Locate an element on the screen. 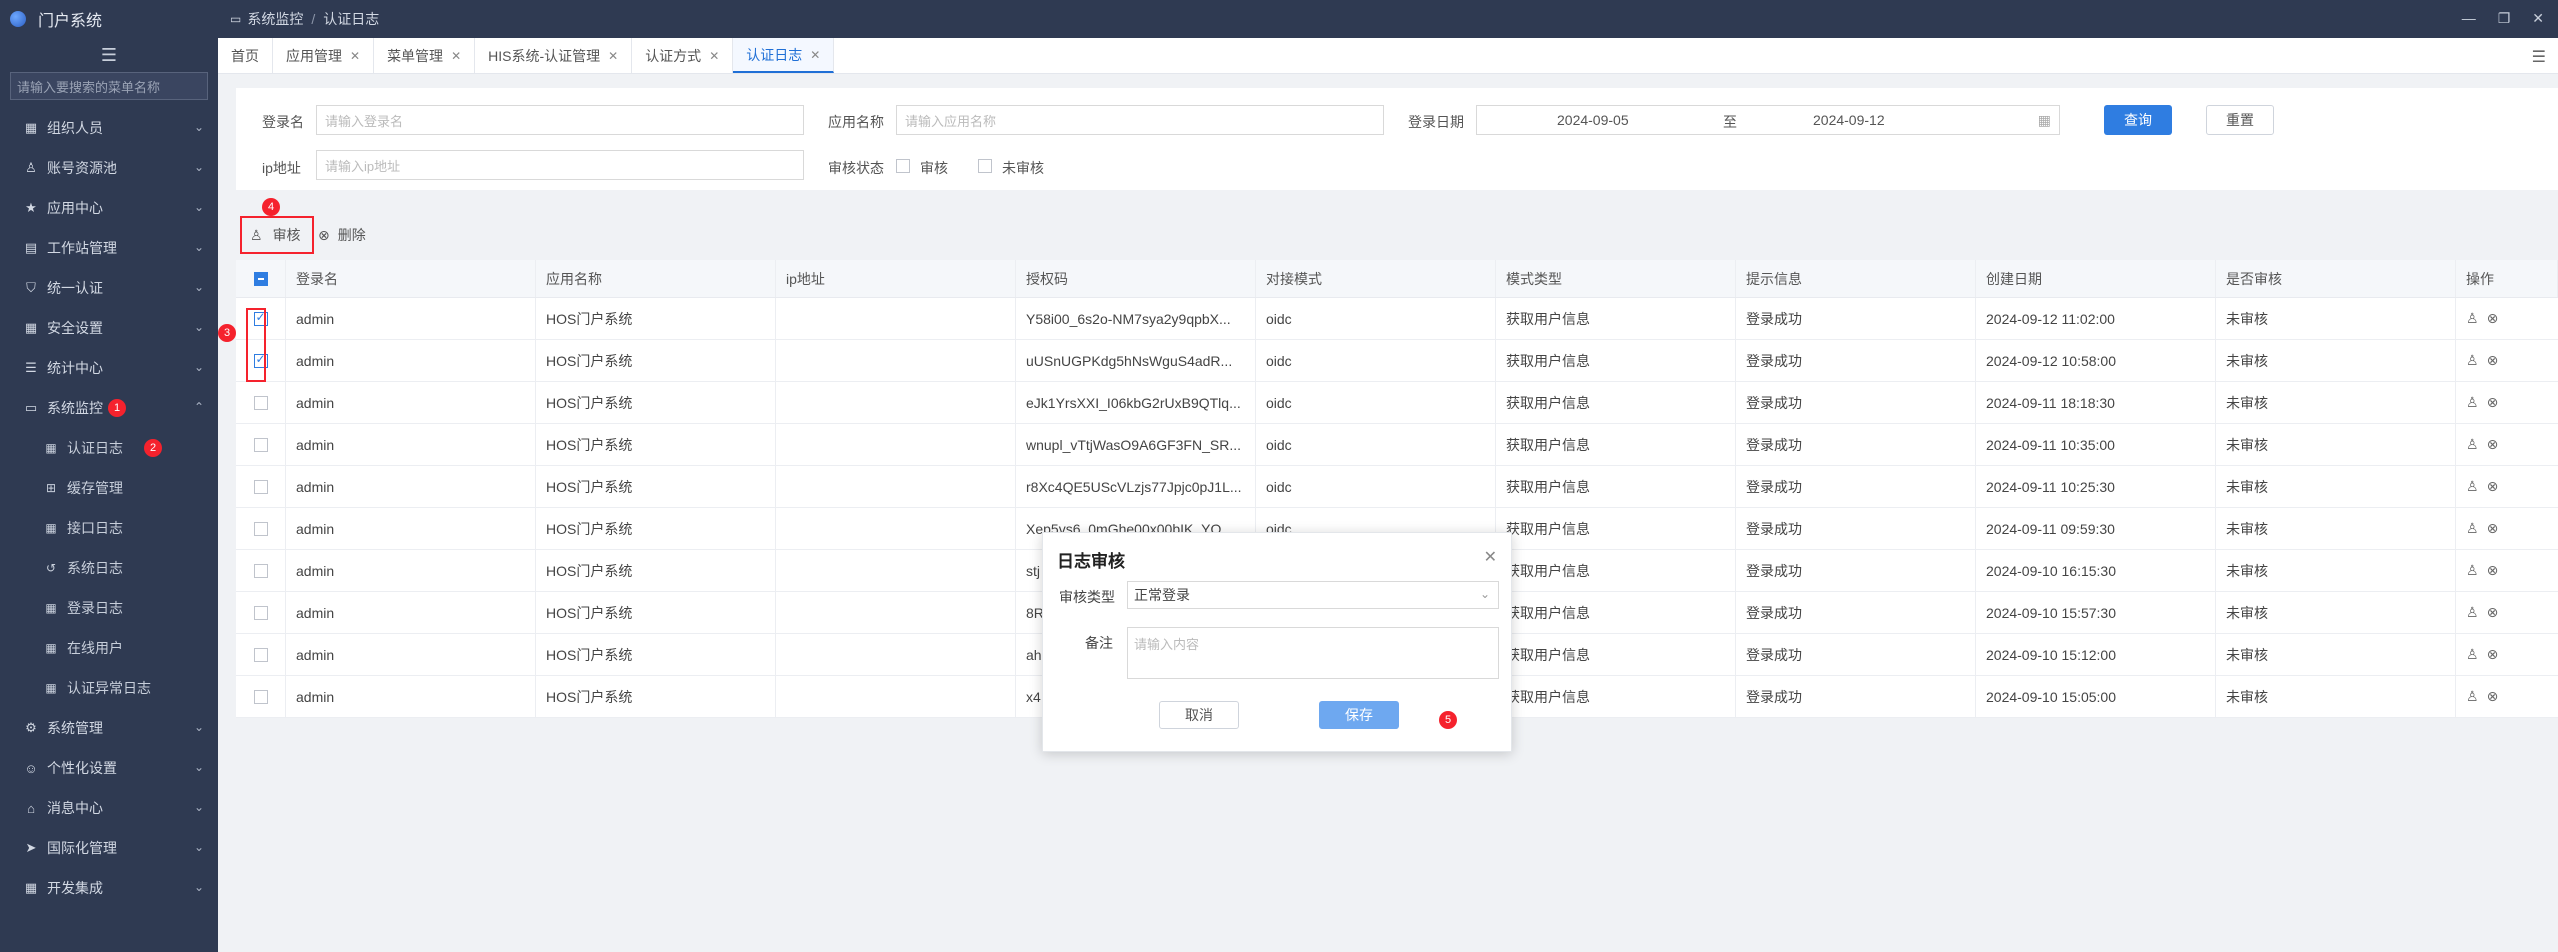  app-name-input: 请输入应用名称 is located at coordinates (1140, 120).